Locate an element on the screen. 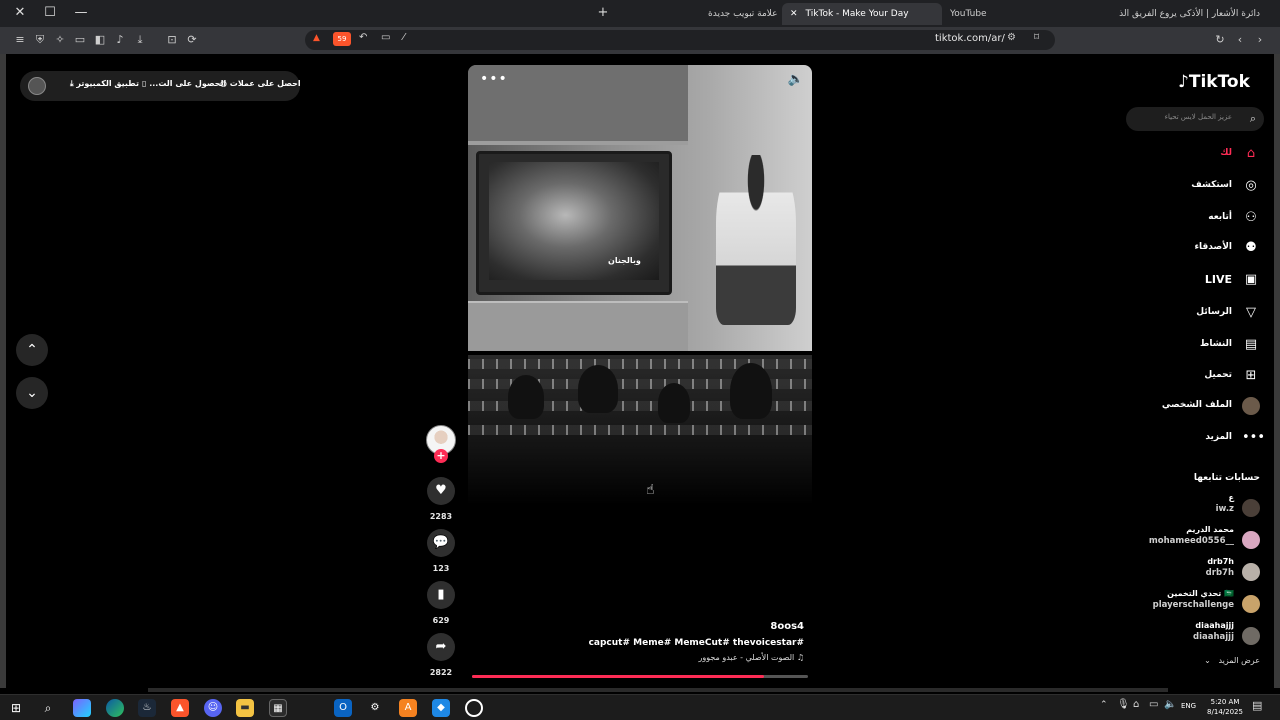  volume-icon: 🔈 is located at coordinates (796, 79).